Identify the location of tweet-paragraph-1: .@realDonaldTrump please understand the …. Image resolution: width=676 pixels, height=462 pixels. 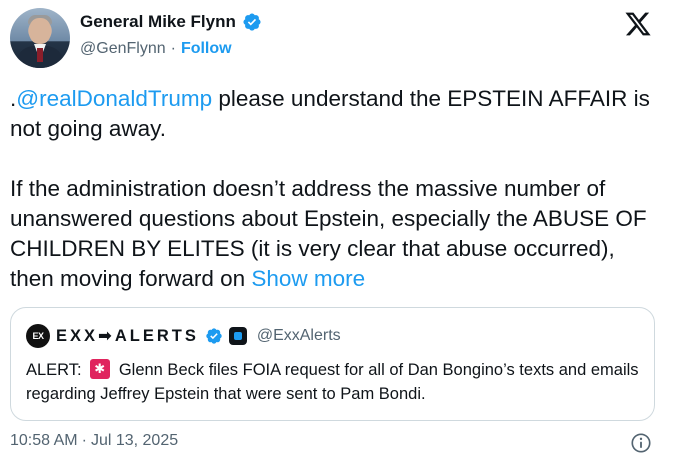
(330, 114).